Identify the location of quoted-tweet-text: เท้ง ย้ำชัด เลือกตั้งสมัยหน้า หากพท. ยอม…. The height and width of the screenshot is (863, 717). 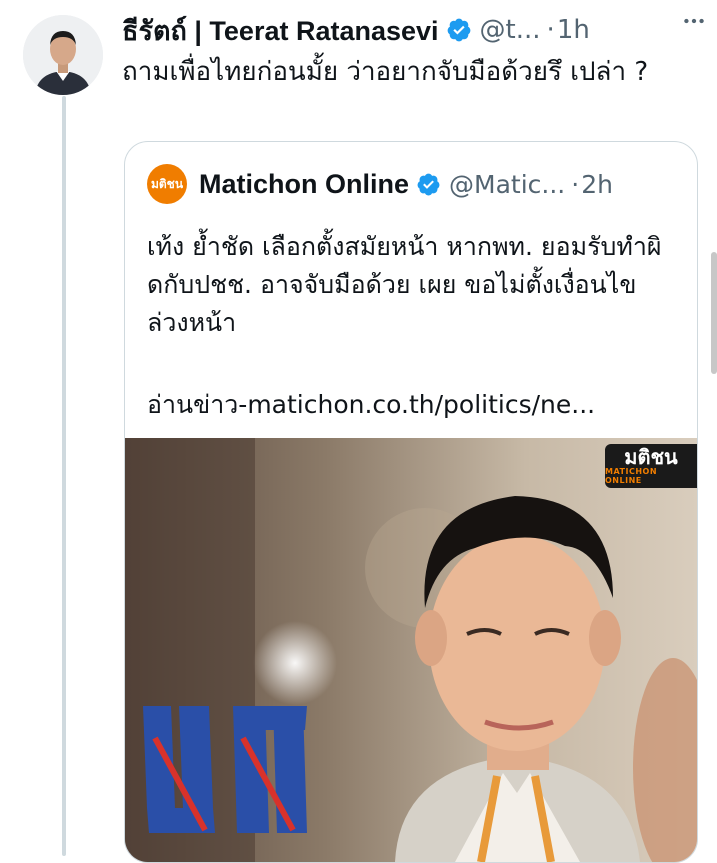
(404, 284).